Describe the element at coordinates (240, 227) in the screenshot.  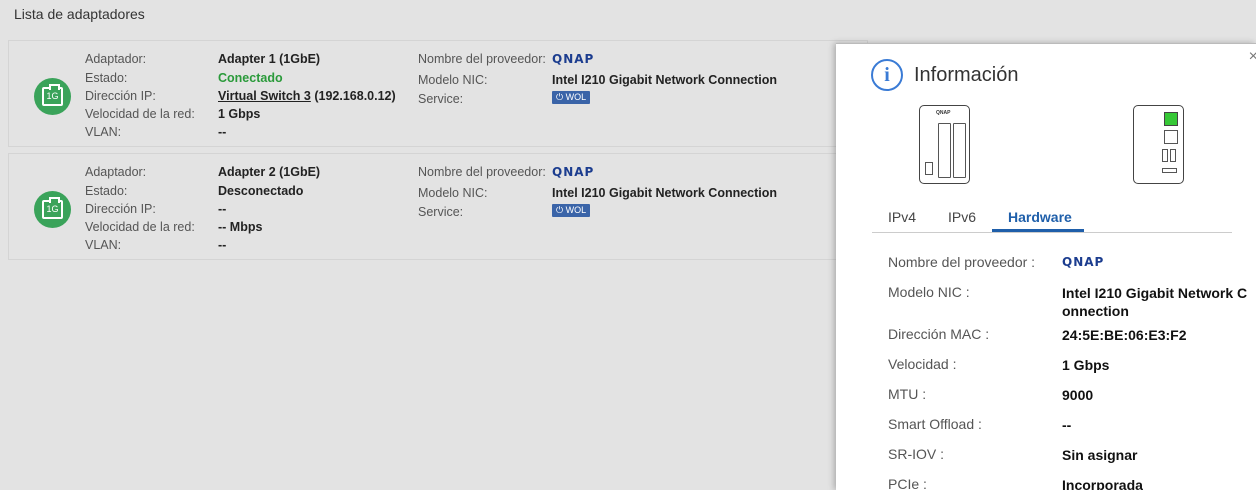
I see `speed-value: -- Mbps` at that location.